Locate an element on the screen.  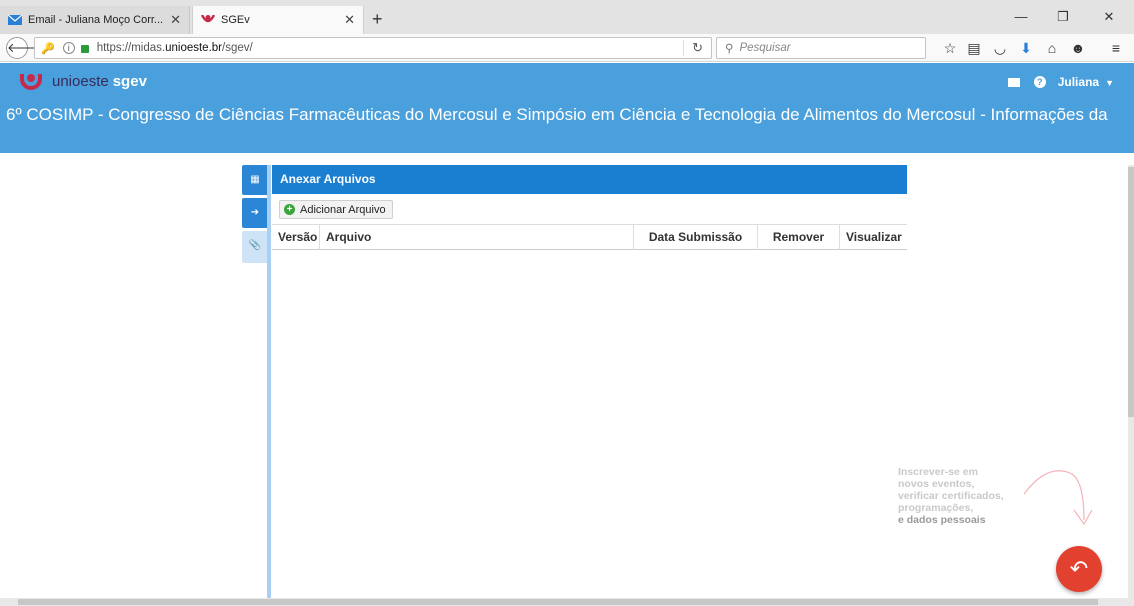
restore-button: ❐ is located at coordinates (1063, 17).